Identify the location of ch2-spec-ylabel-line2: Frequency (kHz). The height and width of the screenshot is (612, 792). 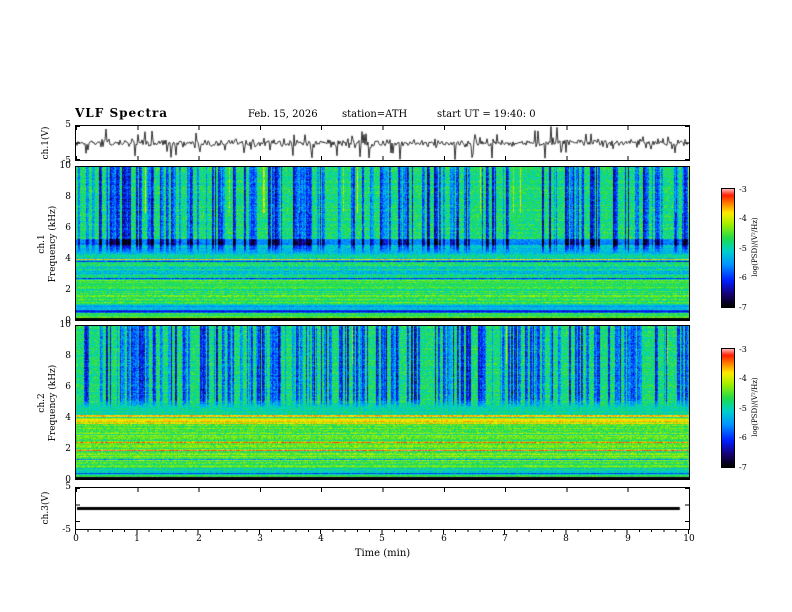
(53, 403).